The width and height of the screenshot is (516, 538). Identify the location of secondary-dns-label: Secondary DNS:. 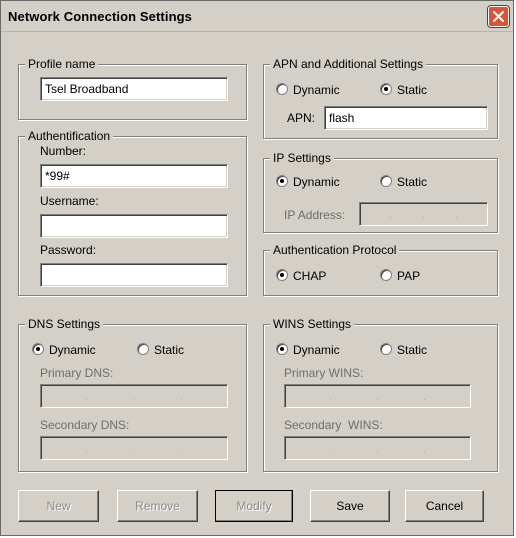
(85, 425).